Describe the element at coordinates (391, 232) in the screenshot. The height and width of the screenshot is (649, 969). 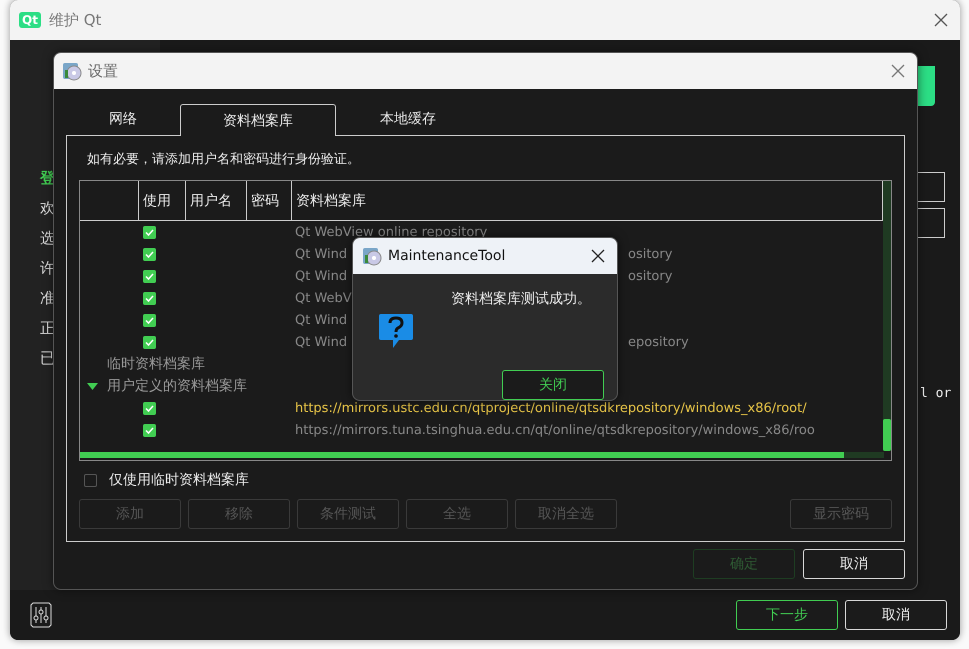
I see `repository-name: Qt WebView online repository` at that location.